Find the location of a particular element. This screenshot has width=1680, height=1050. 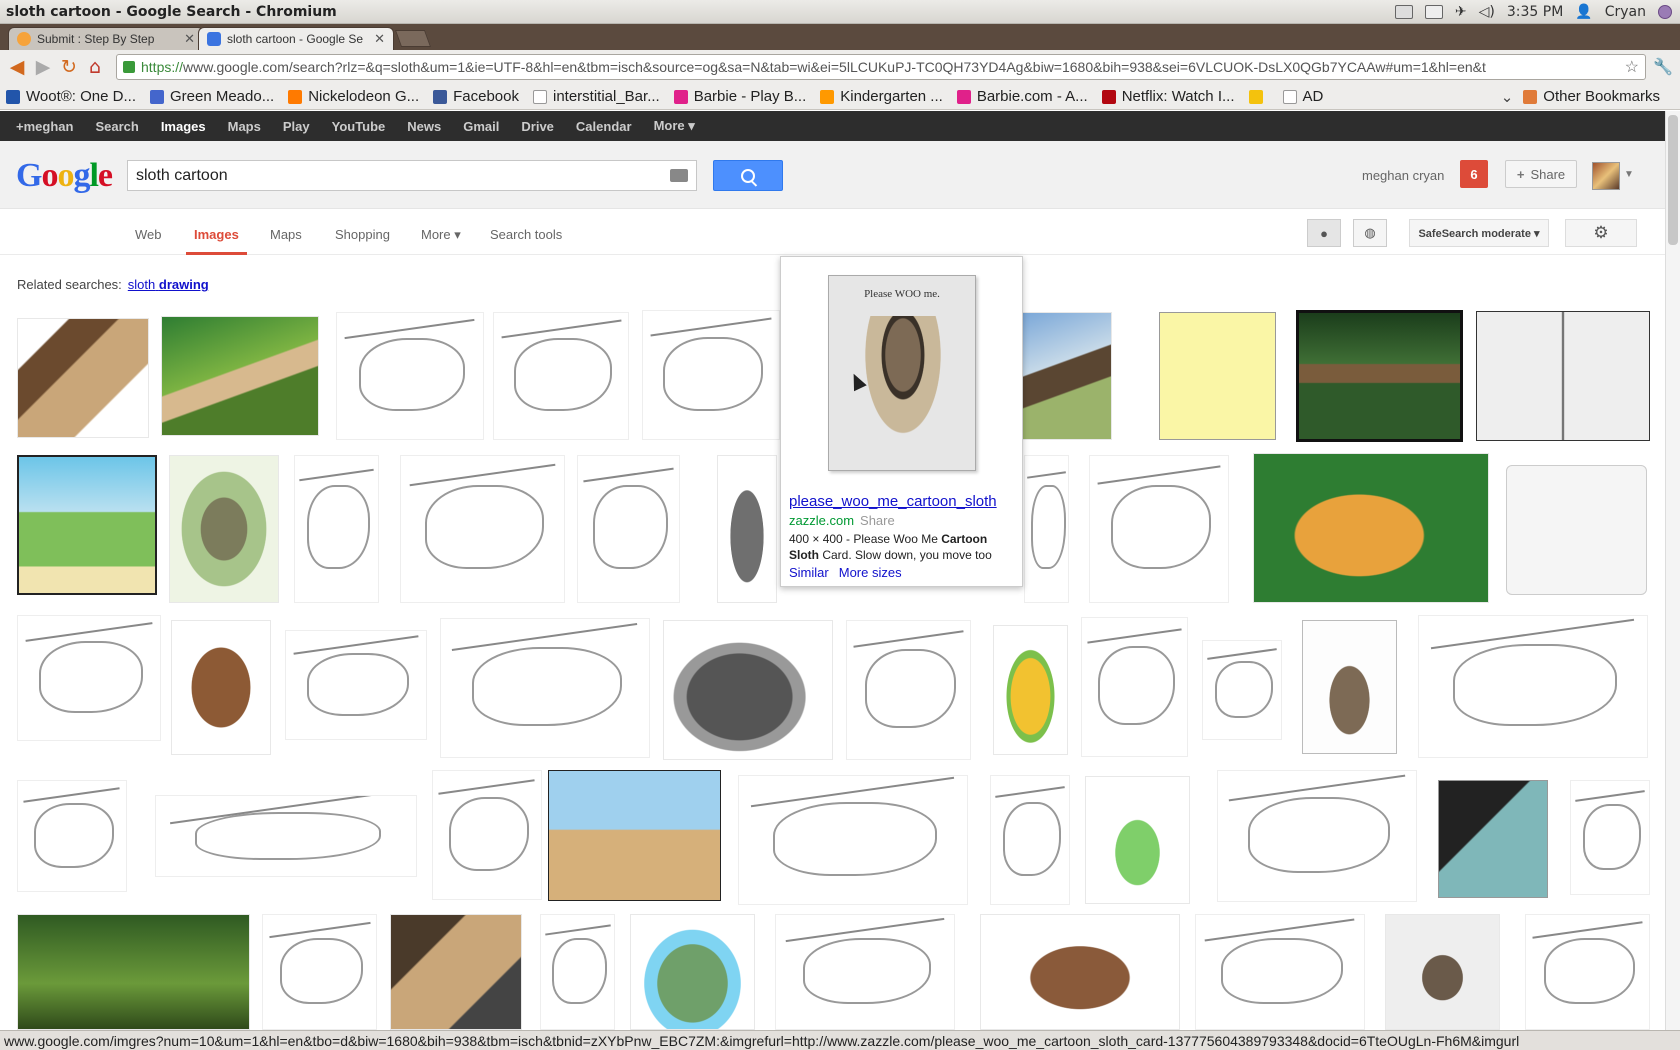

forward-arrow-icon: ▶ is located at coordinates (43, 67).